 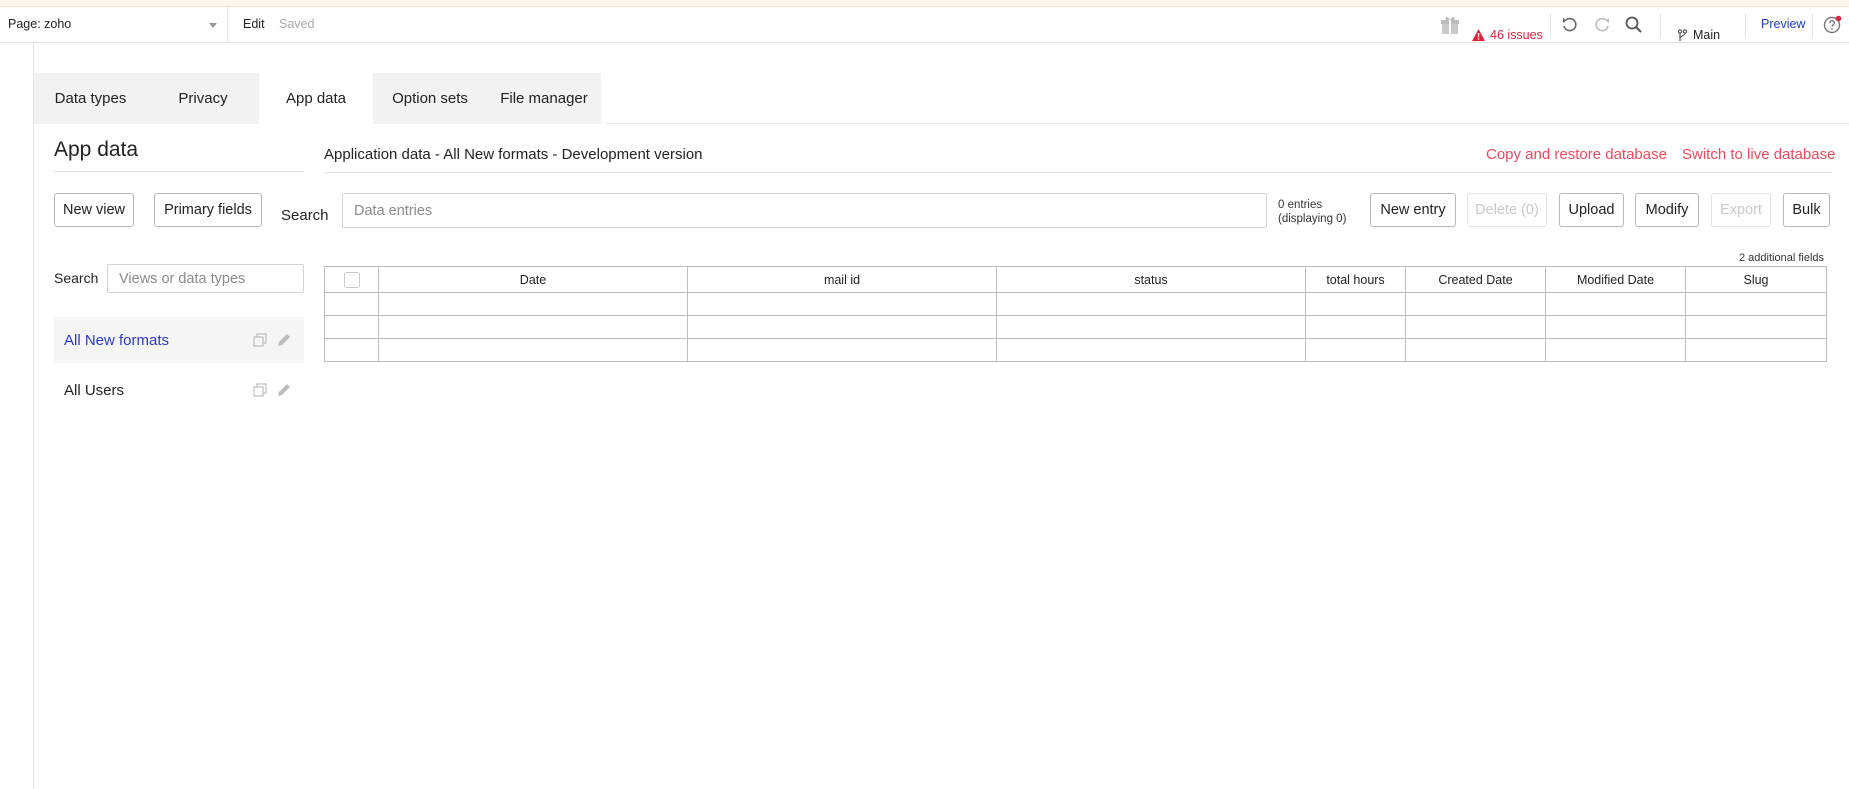 I want to click on entries-search-input, so click(x=804, y=210).